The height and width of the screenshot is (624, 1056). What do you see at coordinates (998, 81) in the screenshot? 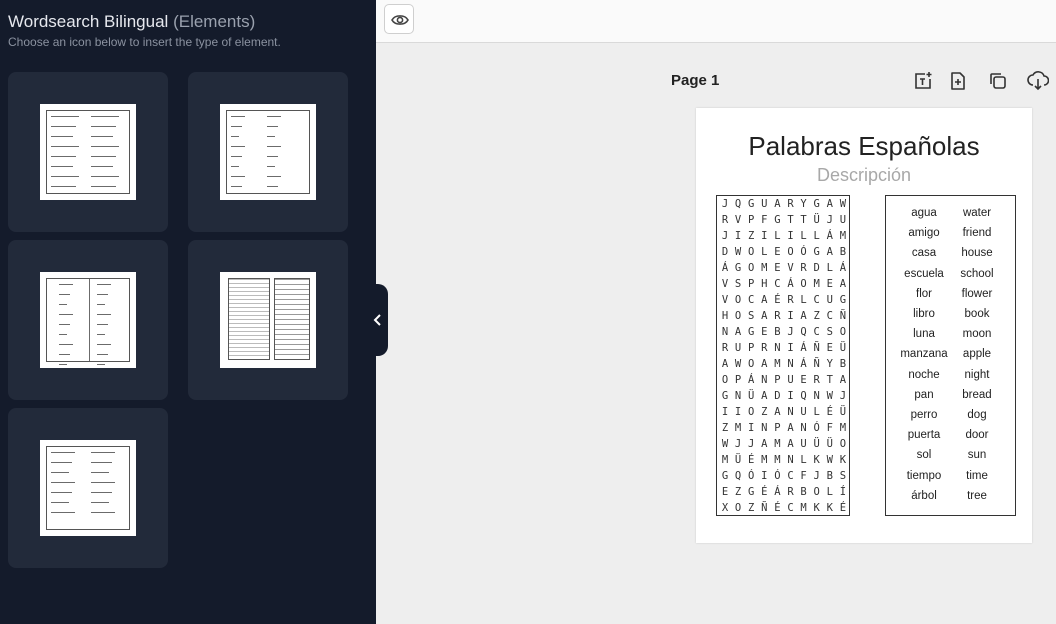
I see `duplicate-page-button` at bounding box center [998, 81].